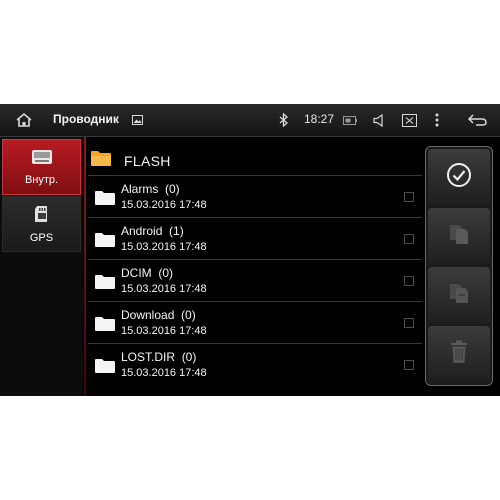 The image size is (500, 500). What do you see at coordinates (350, 120) in the screenshot?
I see `battery-icon` at bounding box center [350, 120].